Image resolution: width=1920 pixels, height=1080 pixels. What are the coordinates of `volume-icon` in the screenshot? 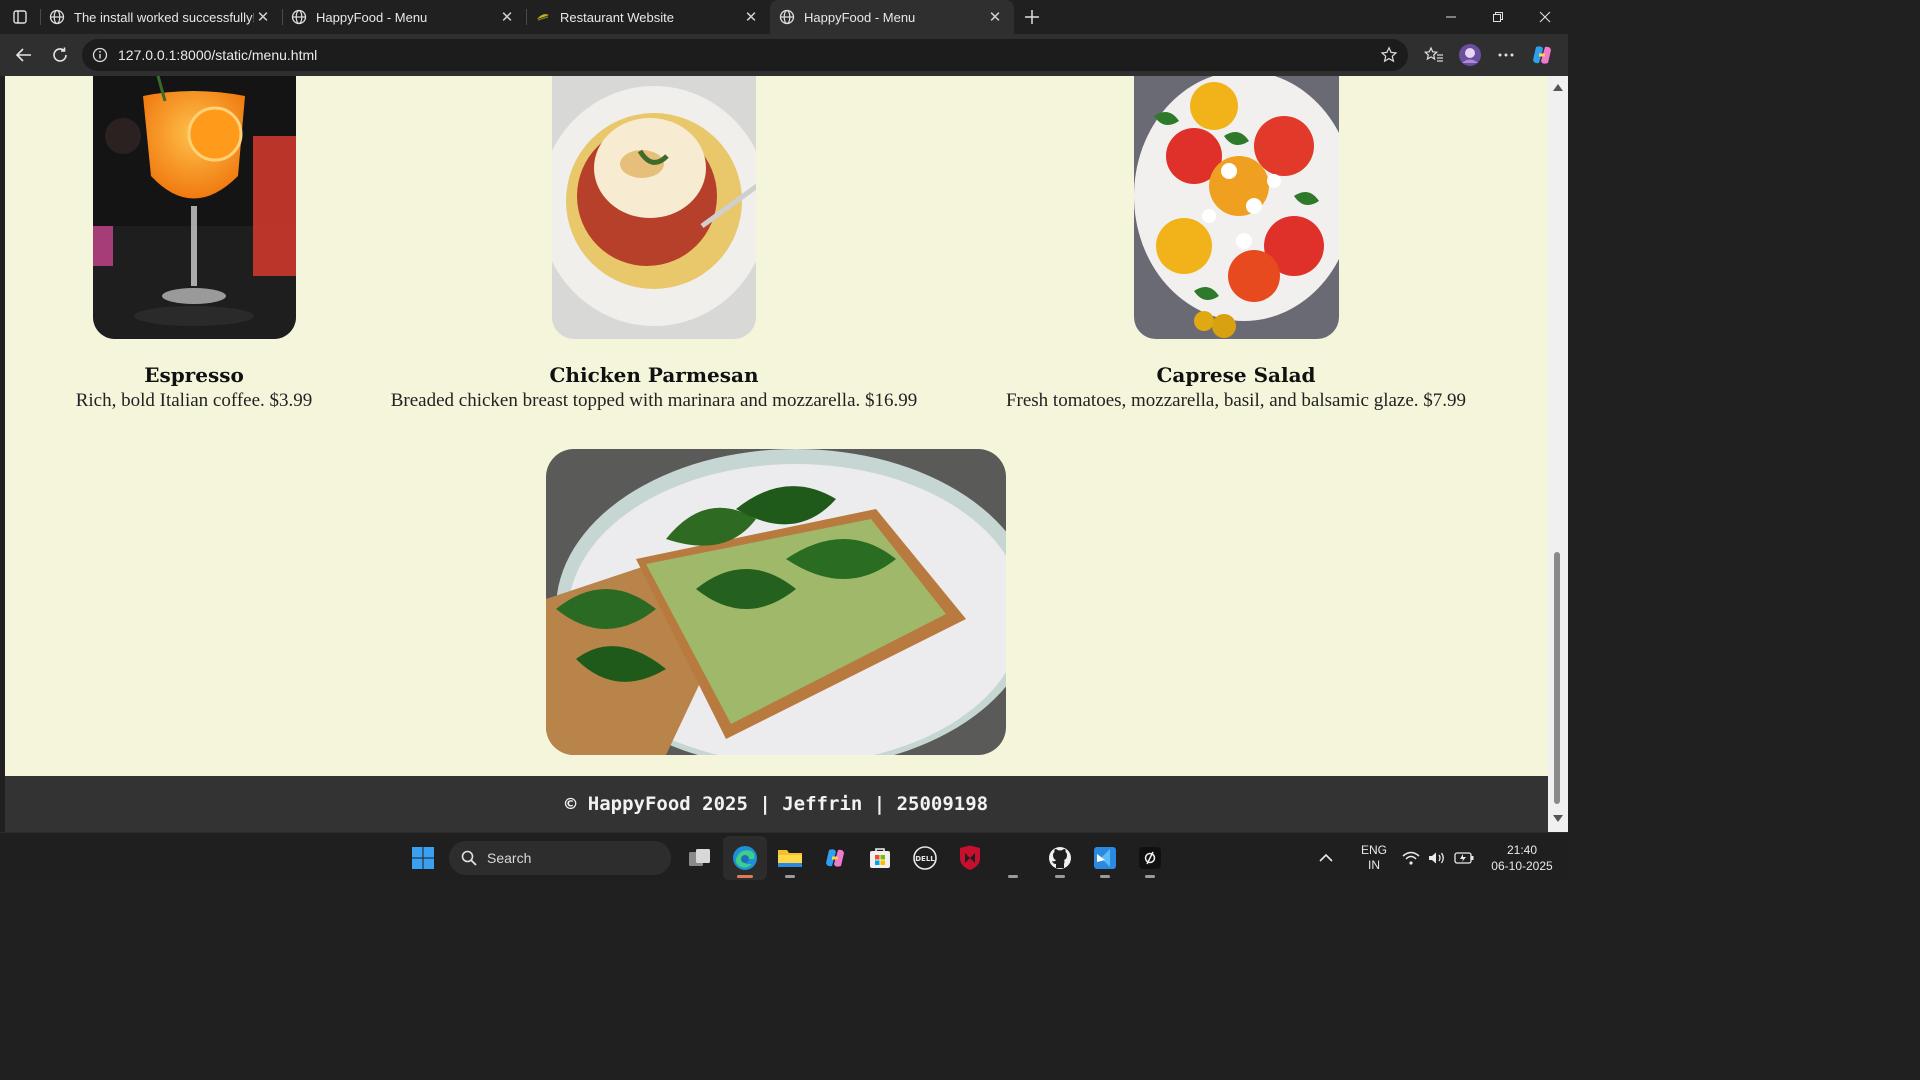 It's located at (1436, 858).